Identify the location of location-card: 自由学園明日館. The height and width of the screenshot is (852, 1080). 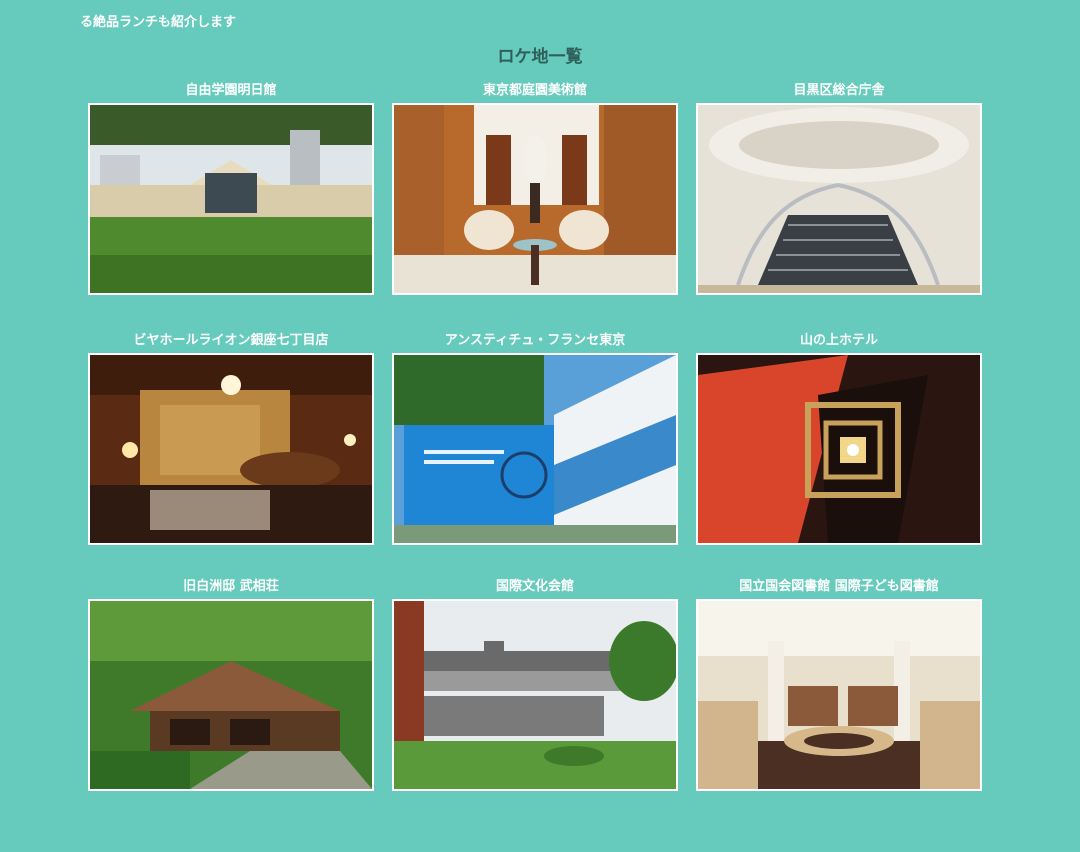
(231, 188).